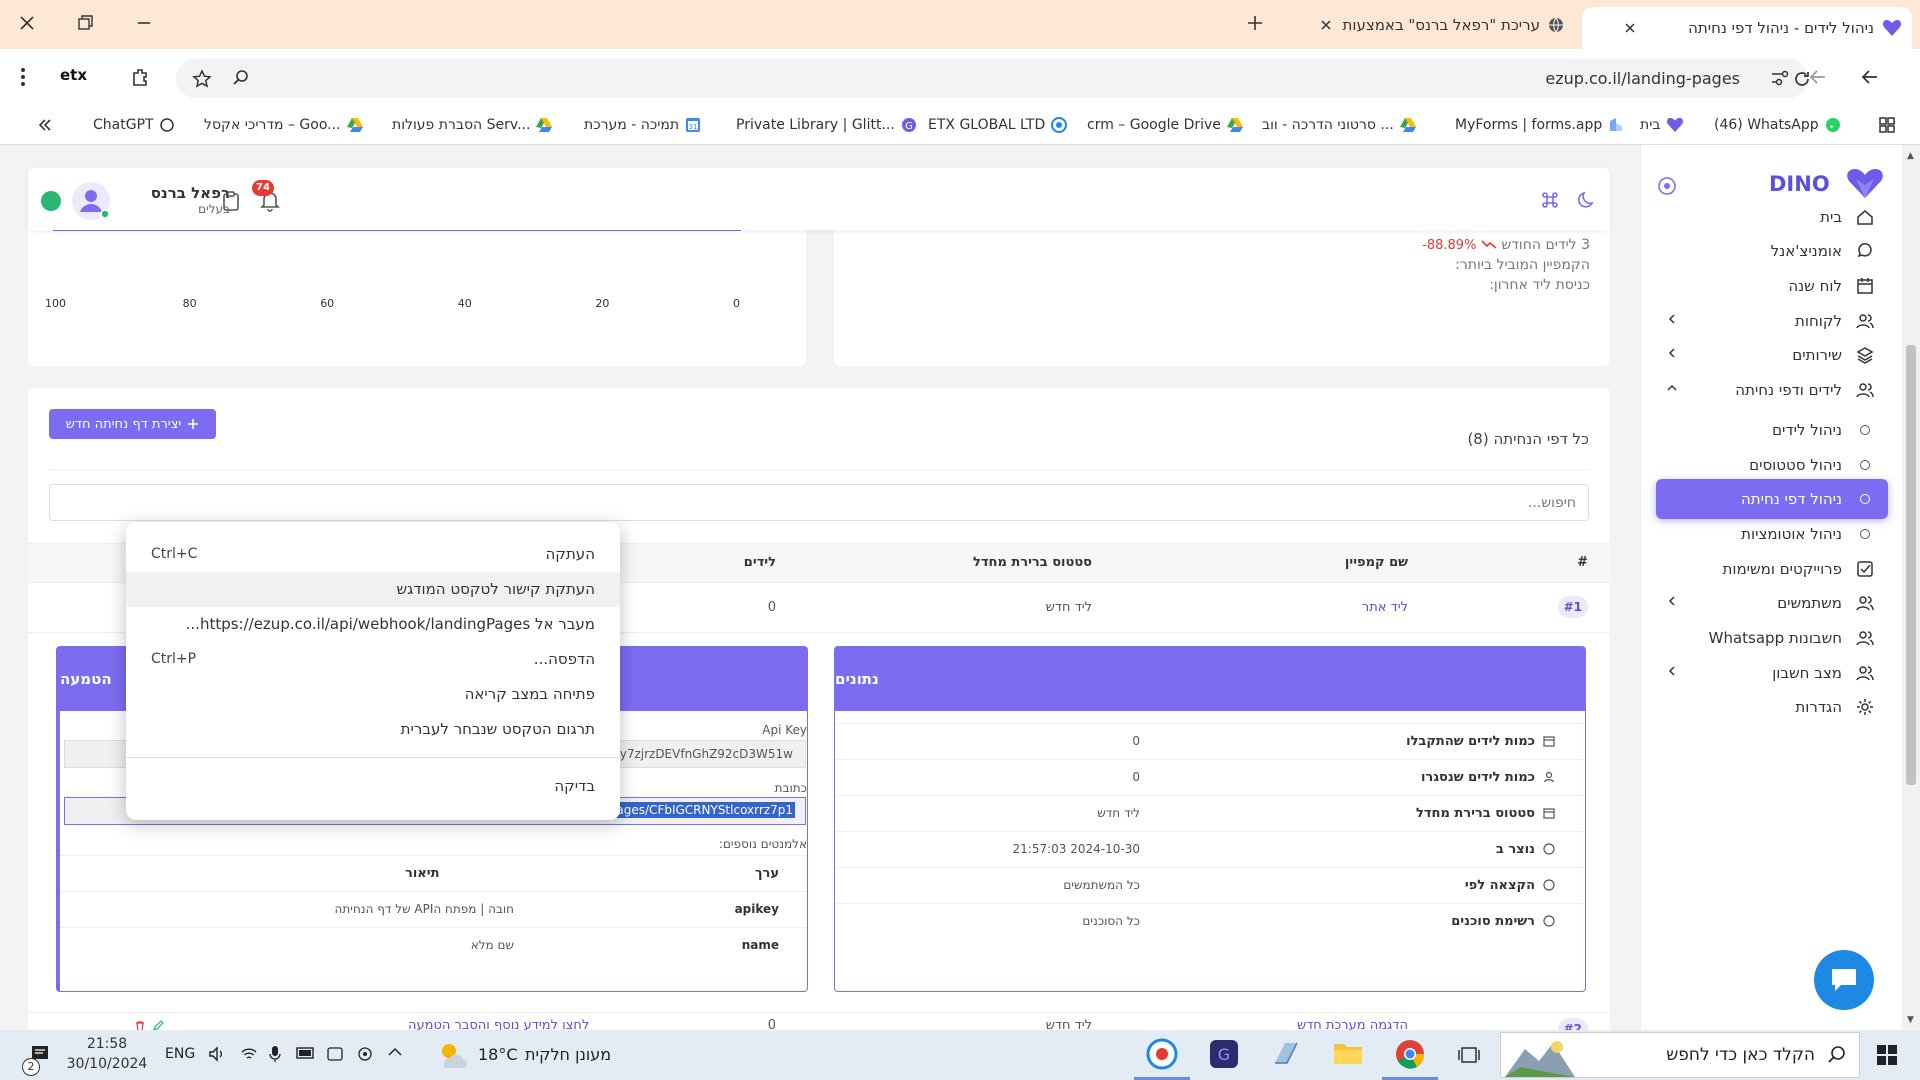  Describe the element at coordinates (1539, 125) in the screenshot. I see `bookmark-myforms: MyForms | forms.app` at that location.